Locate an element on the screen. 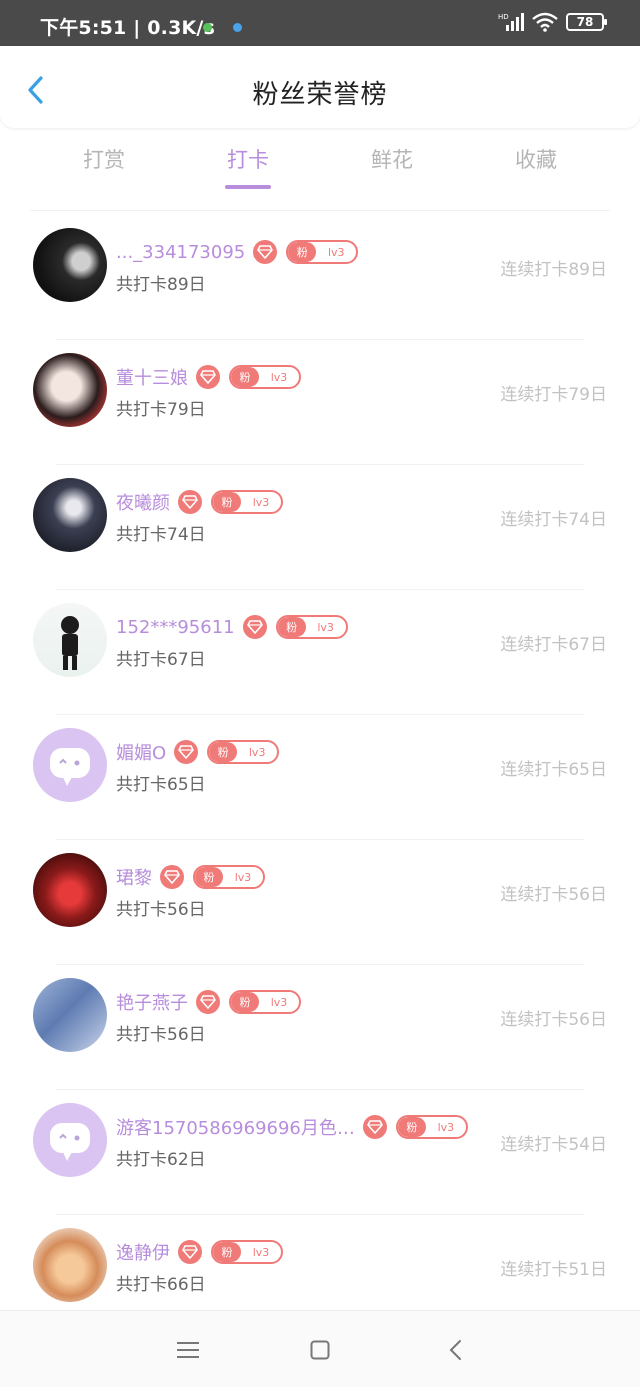 Image resolution: width=640 pixels, height=1387 pixels. user-name: 媚媚O is located at coordinates (141, 752).